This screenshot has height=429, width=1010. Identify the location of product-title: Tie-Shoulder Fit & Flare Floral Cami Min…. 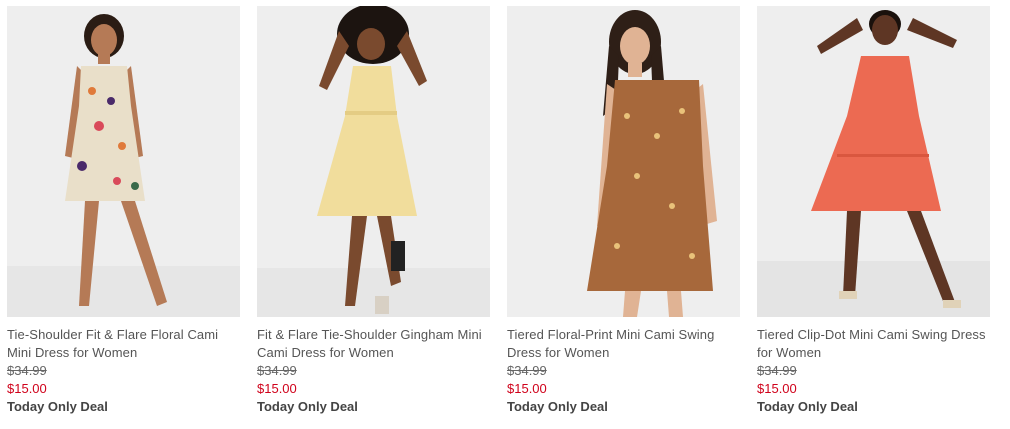
(123, 344).